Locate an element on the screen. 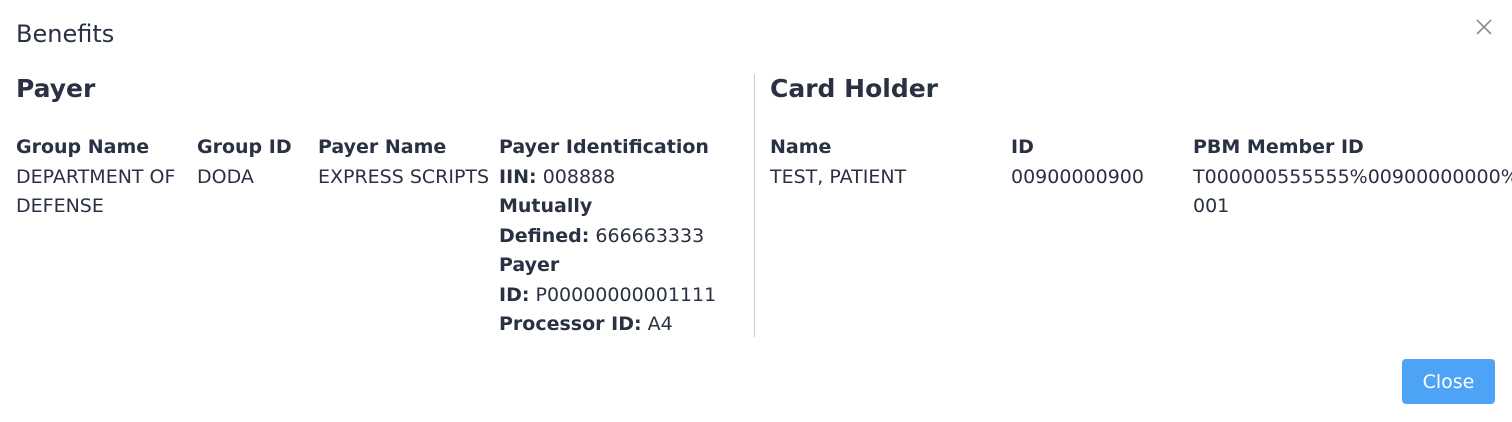 The width and height of the screenshot is (1512, 422). holder-id-label: ID is located at coordinates (1022, 147).